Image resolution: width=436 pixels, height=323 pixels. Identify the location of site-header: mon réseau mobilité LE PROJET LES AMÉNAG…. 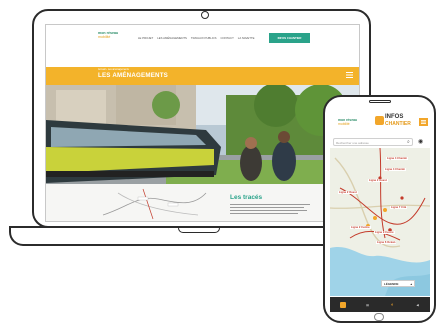
(202, 38).